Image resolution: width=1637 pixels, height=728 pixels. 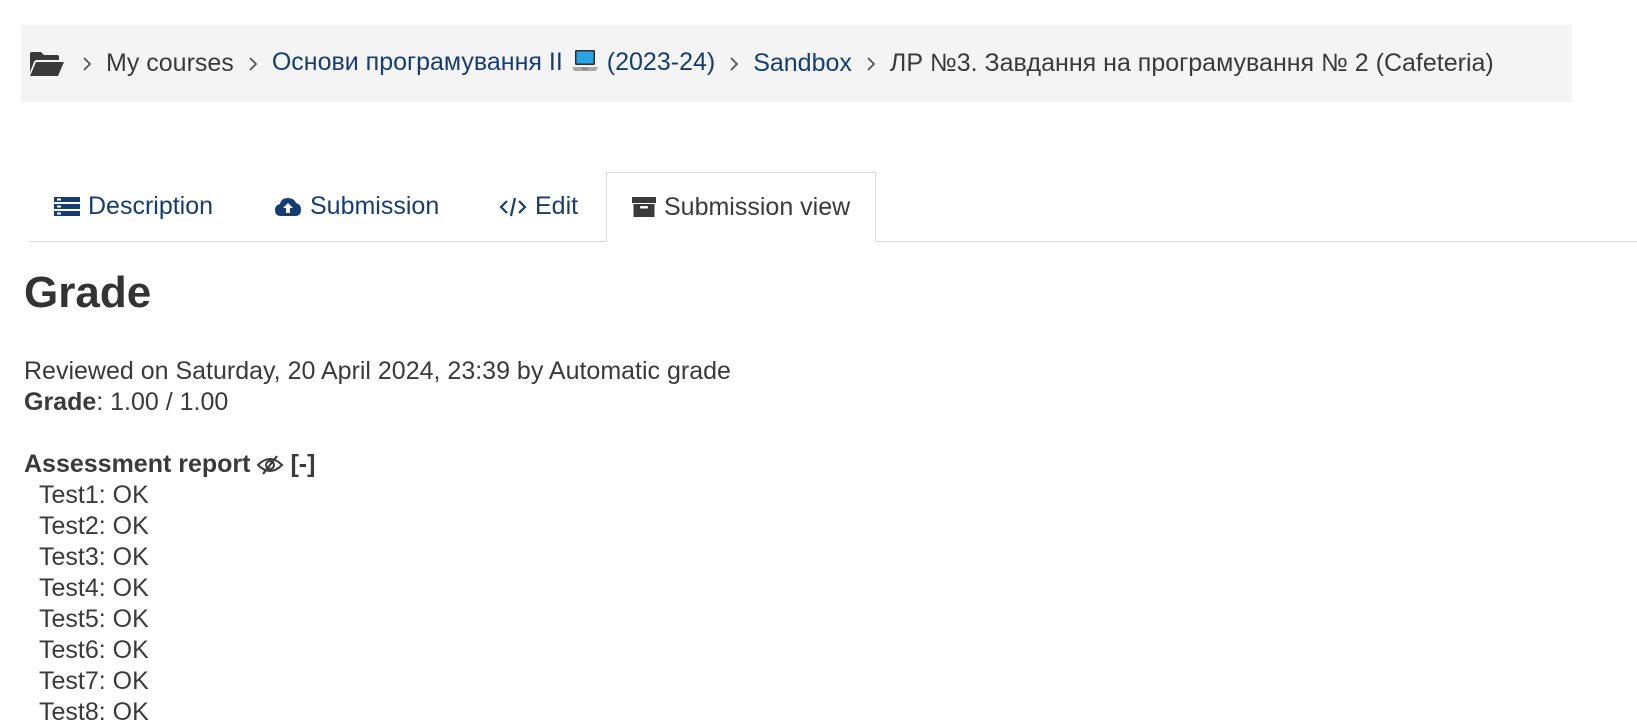 I want to click on test-result: Test3: OK, so click(x=94, y=557).